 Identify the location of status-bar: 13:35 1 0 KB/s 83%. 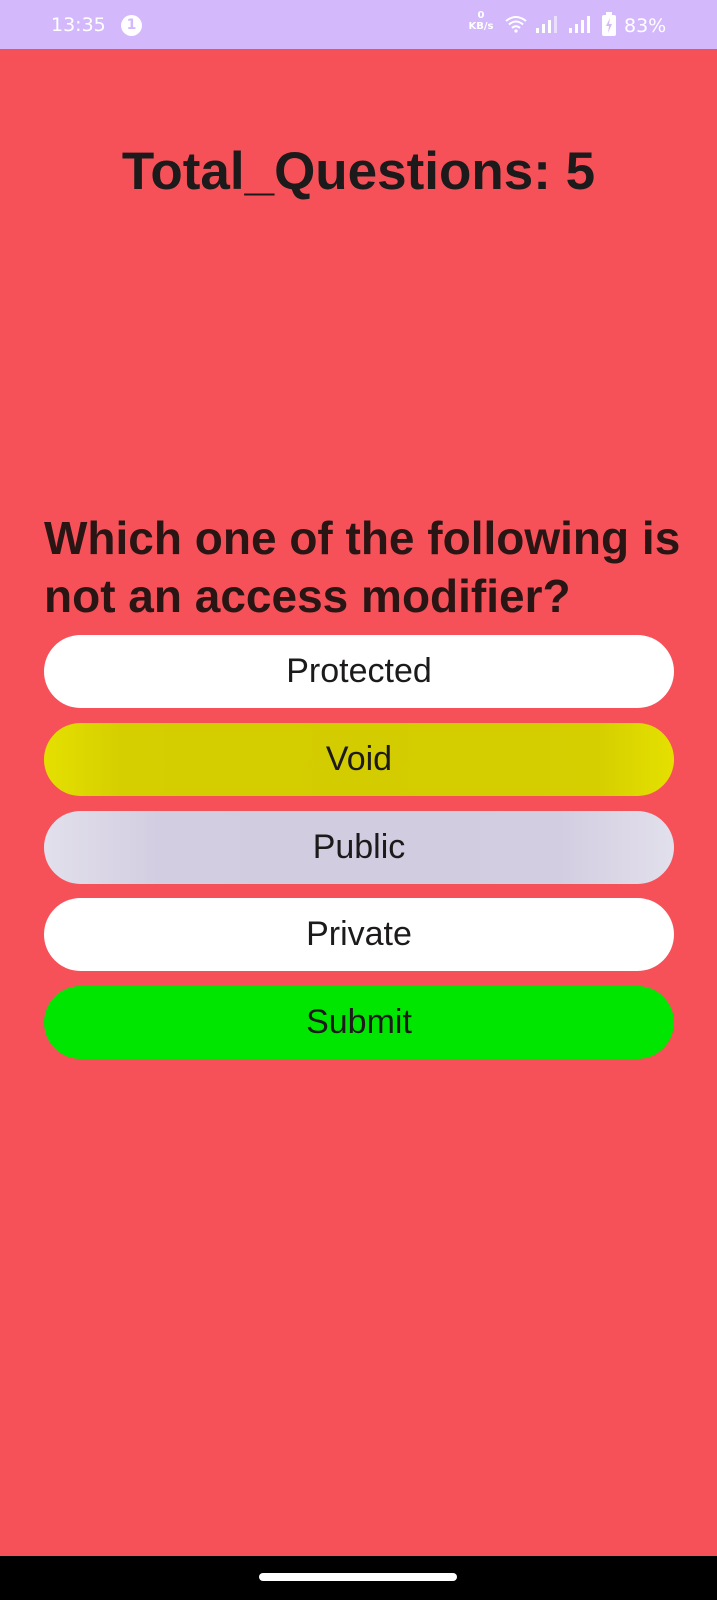
(358, 24).